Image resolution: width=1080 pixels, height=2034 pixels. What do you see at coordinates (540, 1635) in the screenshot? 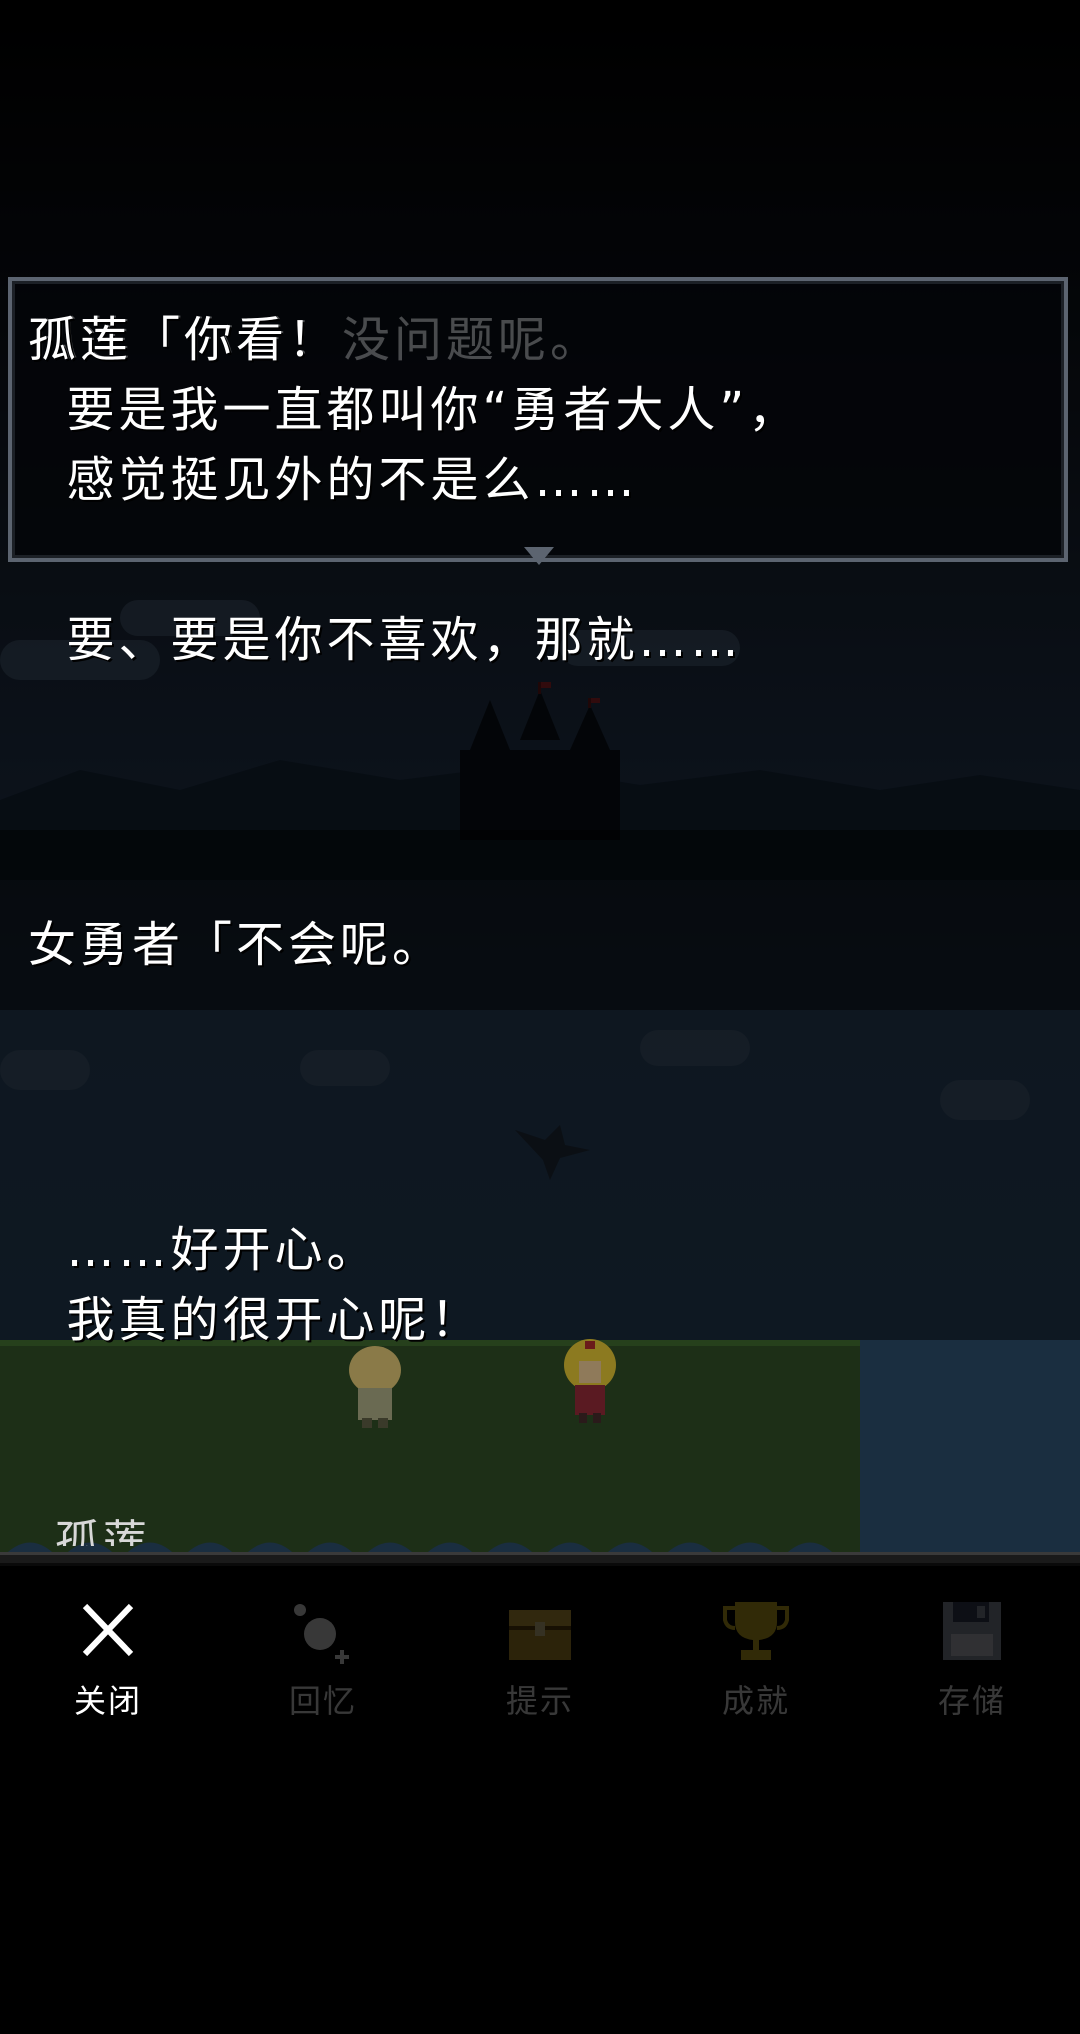
I see `hint-chest-icon` at bounding box center [540, 1635].